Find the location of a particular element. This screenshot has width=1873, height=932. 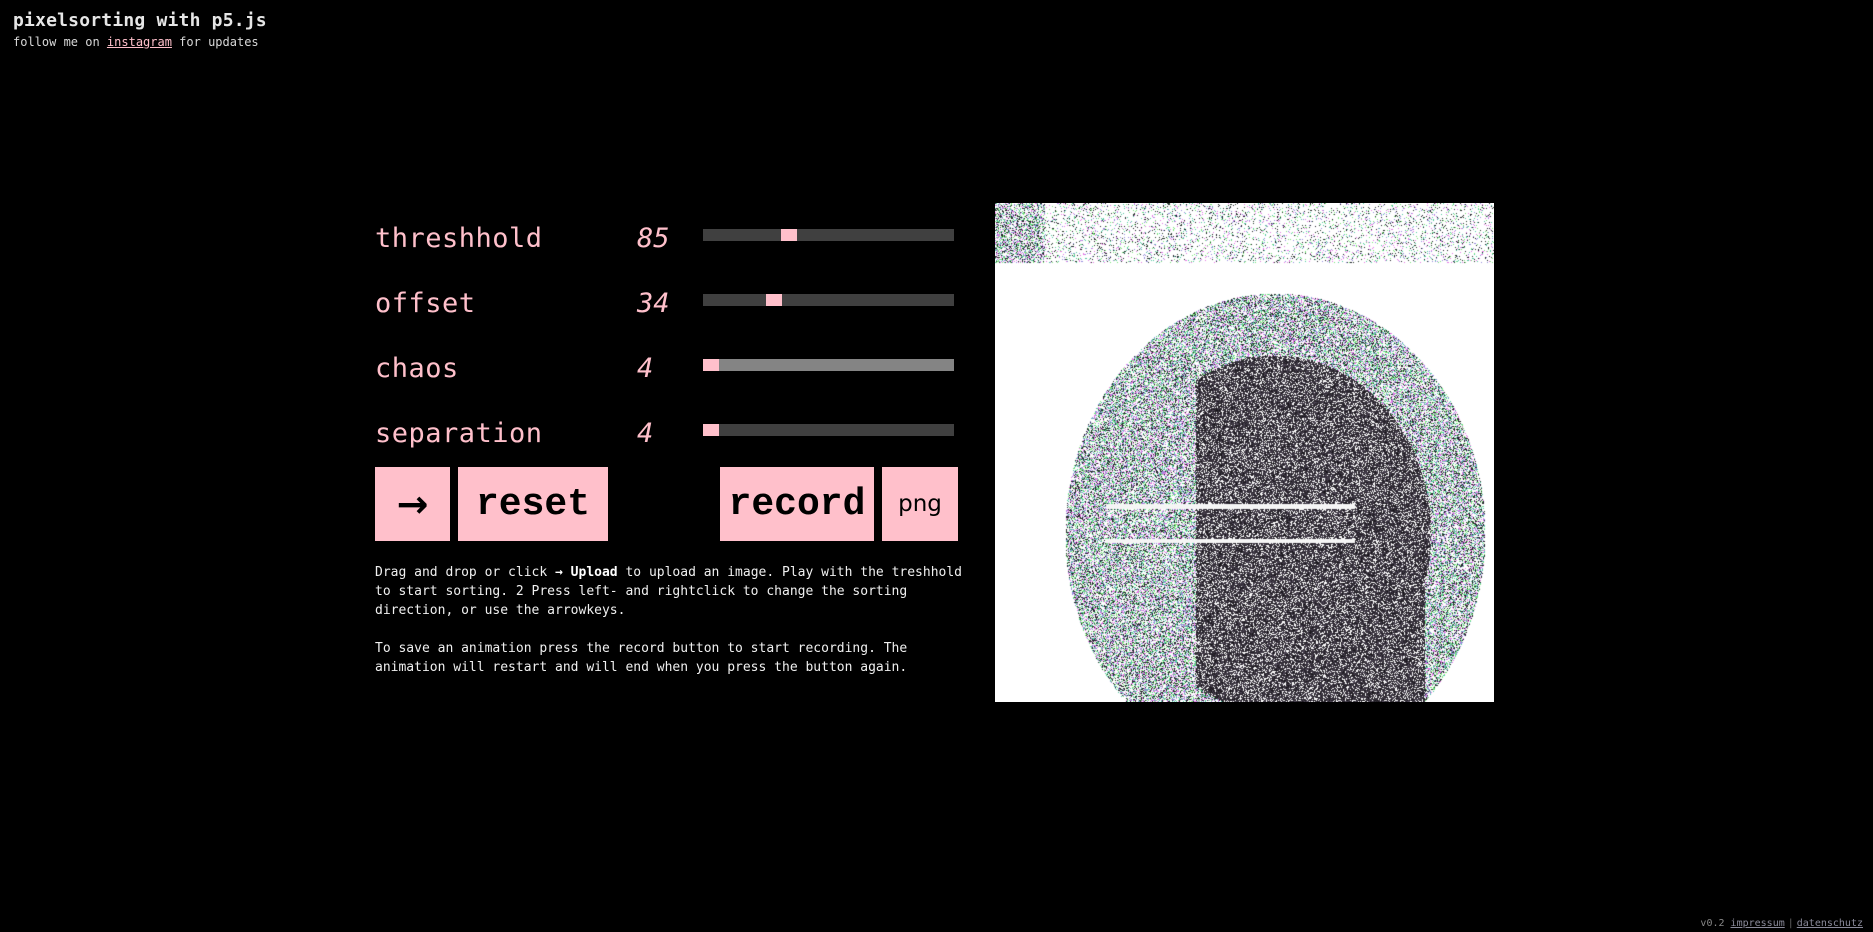

chaos-slider is located at coordinates (828, 365).